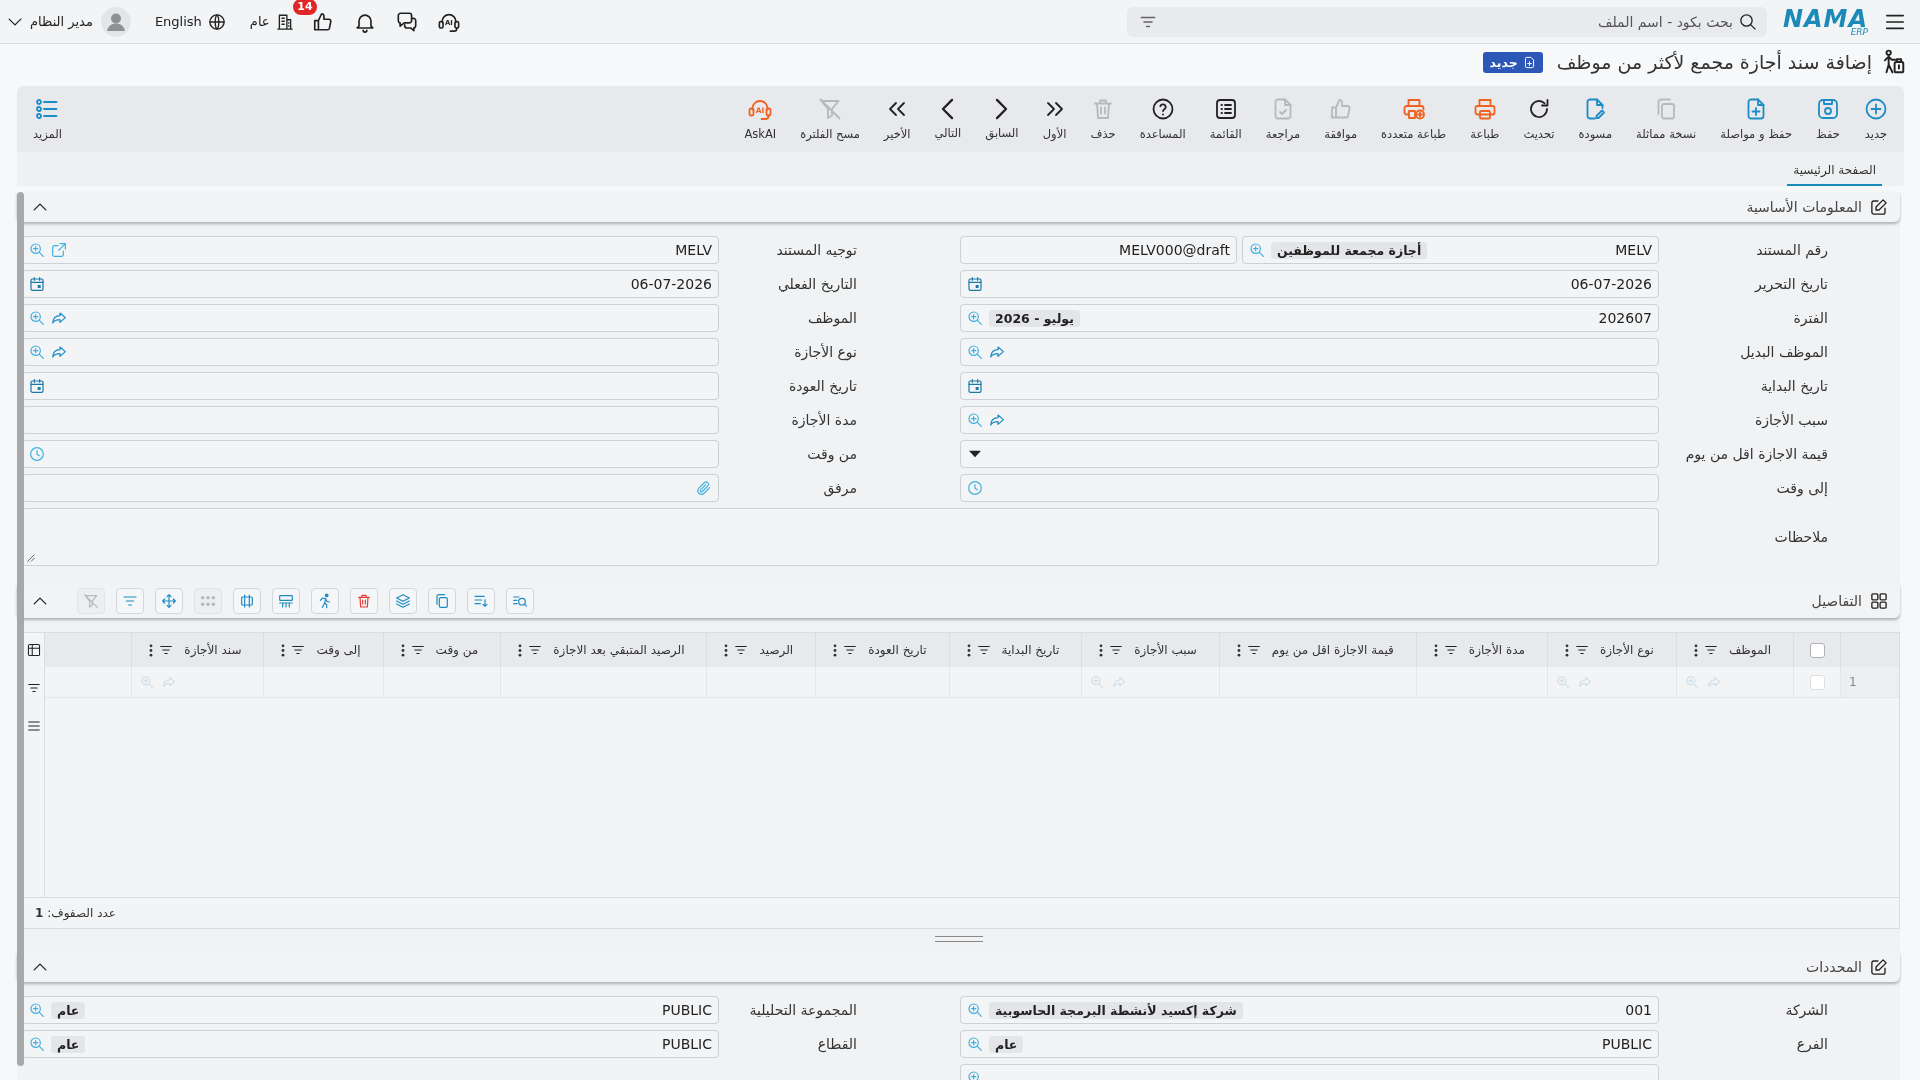 This screenshot has width=1920, height=1080. What do you see at coordinates (197, 650) in the screenshot?
I see `column-header: سند الأجازة` at bounding box center [197, 650].